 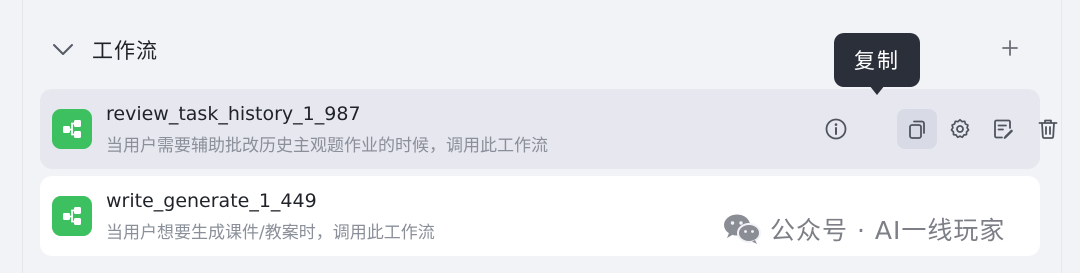 I want to click on workflow-name: review_task_history_1_987, so click(x=233, y=114).